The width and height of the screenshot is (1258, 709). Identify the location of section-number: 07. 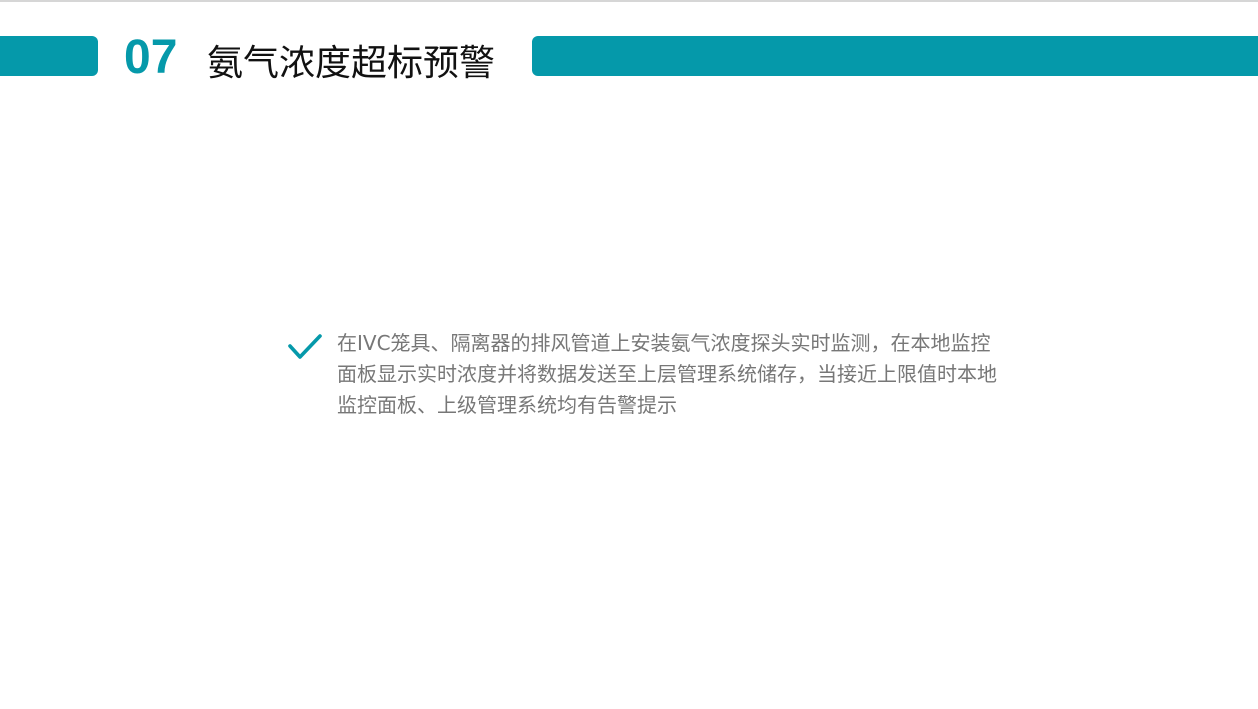
(151, 57).